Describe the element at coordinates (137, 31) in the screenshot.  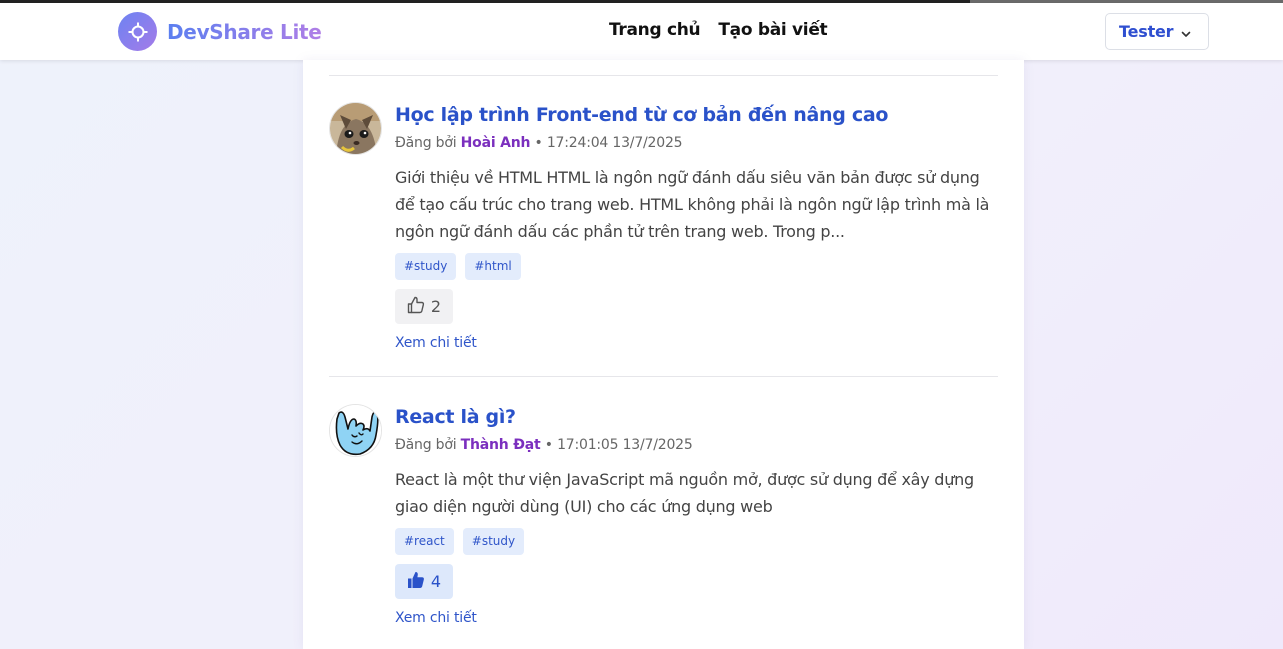
I see `crosshair-logo-icon` at that location.